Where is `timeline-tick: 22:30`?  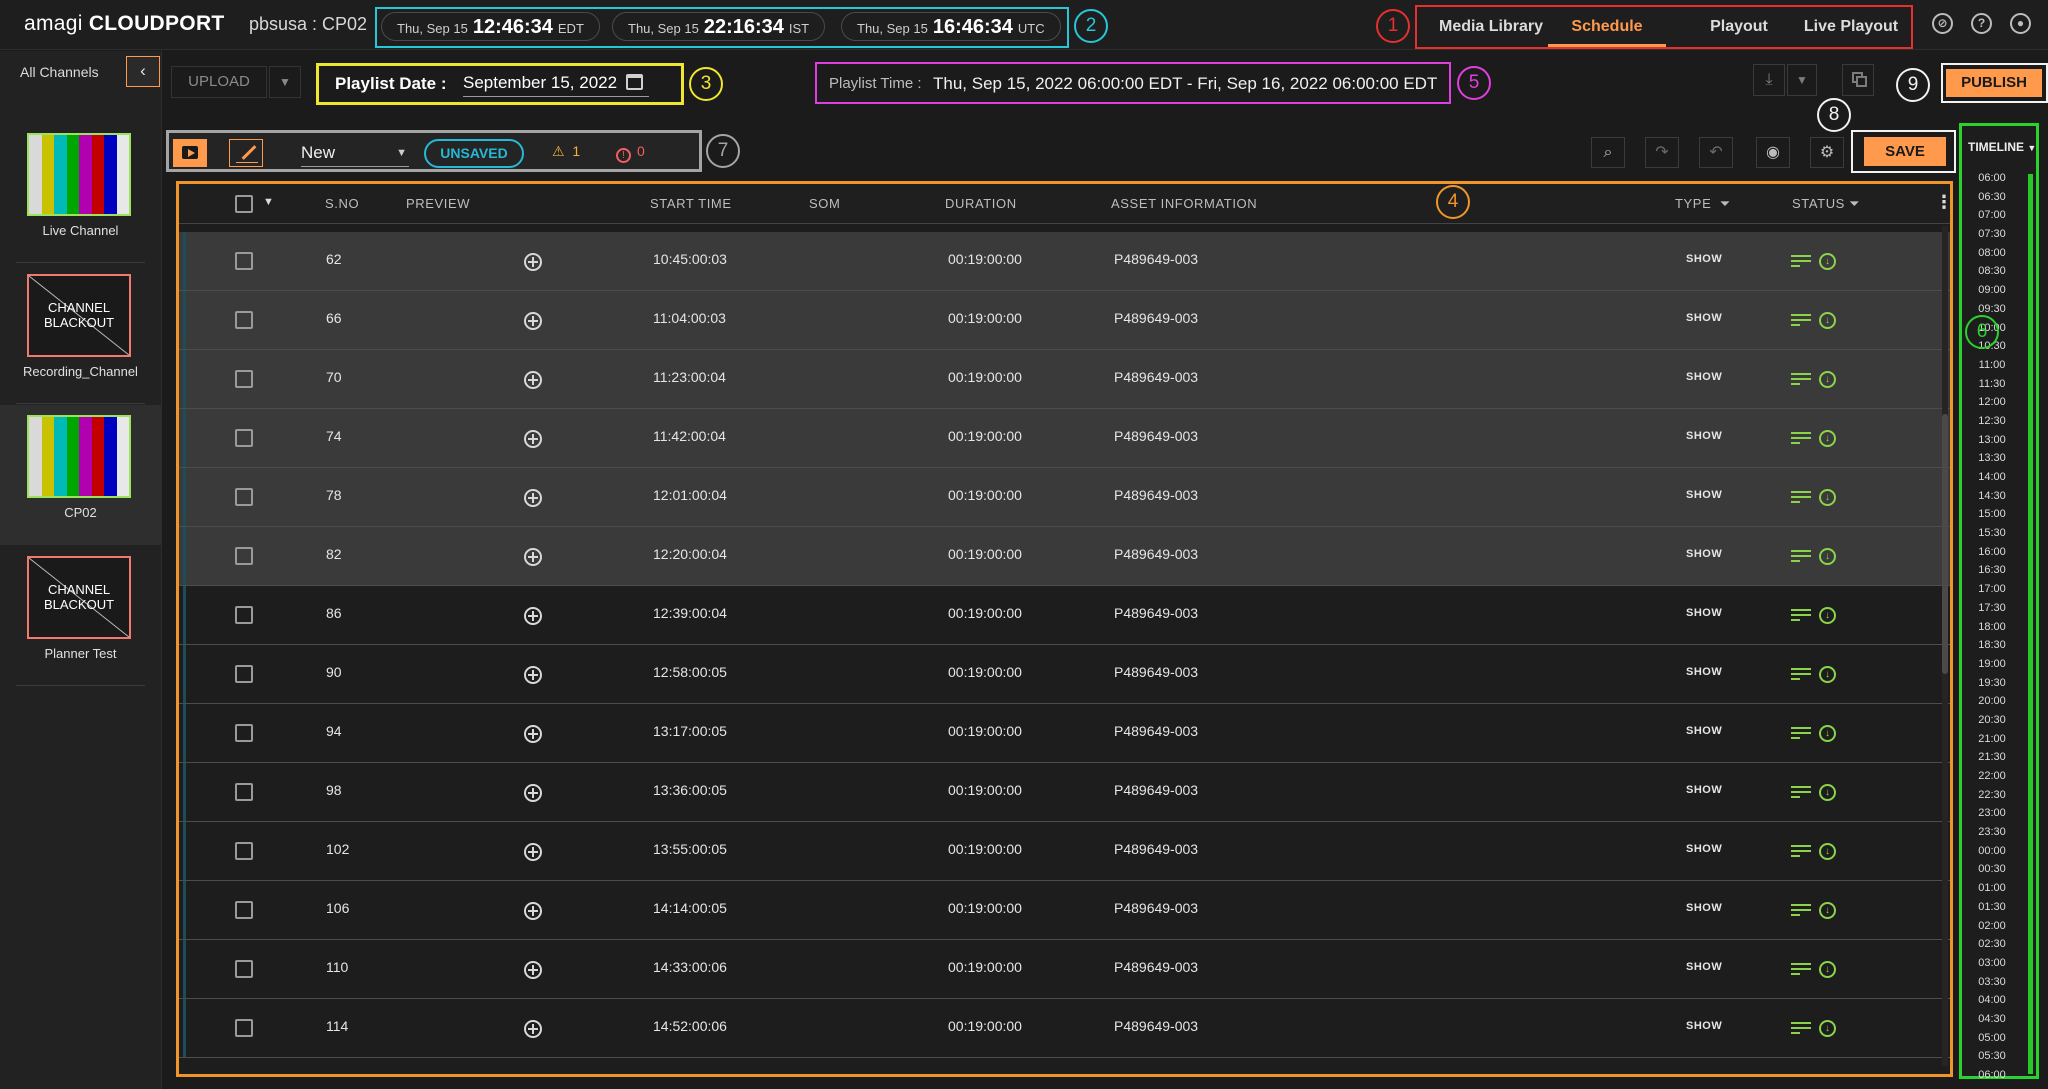 timeline-tick: 22:30 is located at coordinates (1992, 795).